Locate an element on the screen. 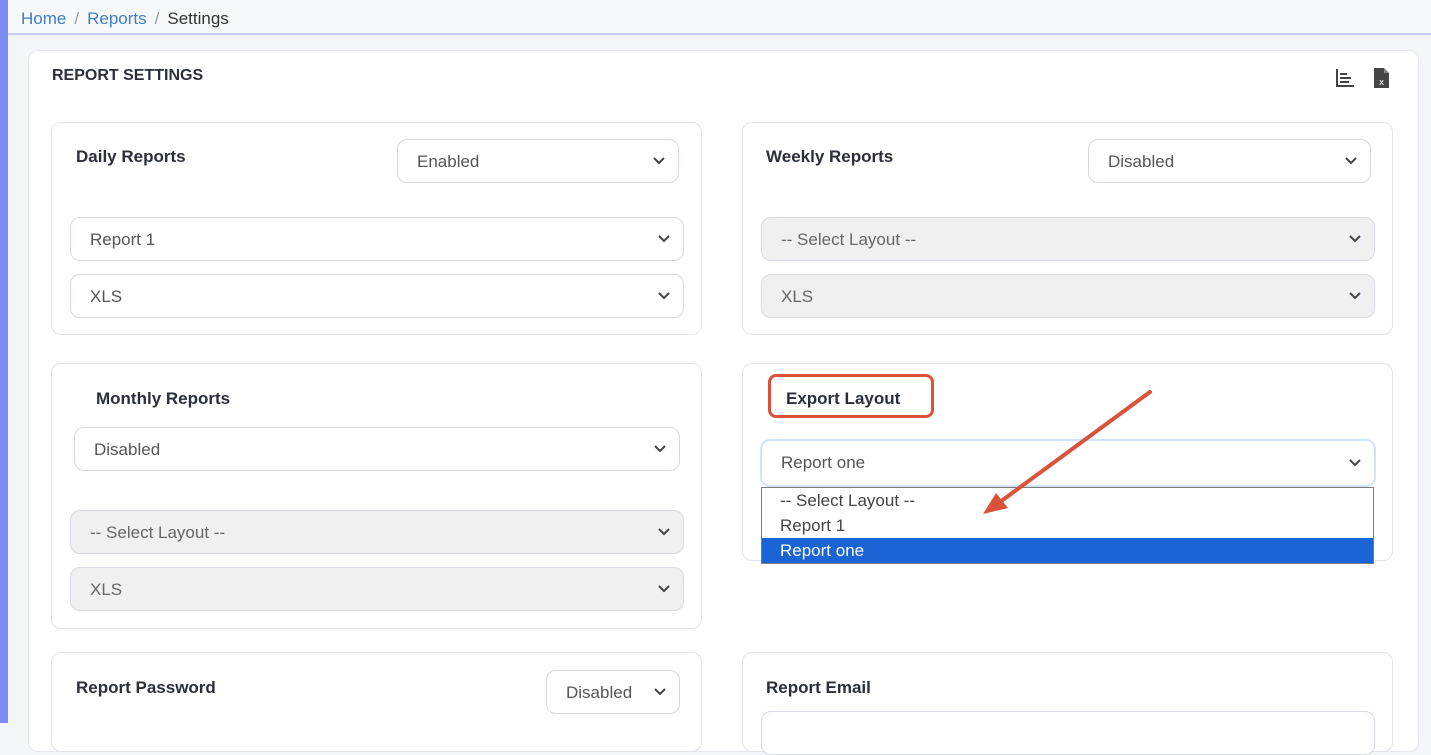 The width and height of the screenshot is (1431, 755). monthly-format-value: XLS is located at coordinates (106, 589).